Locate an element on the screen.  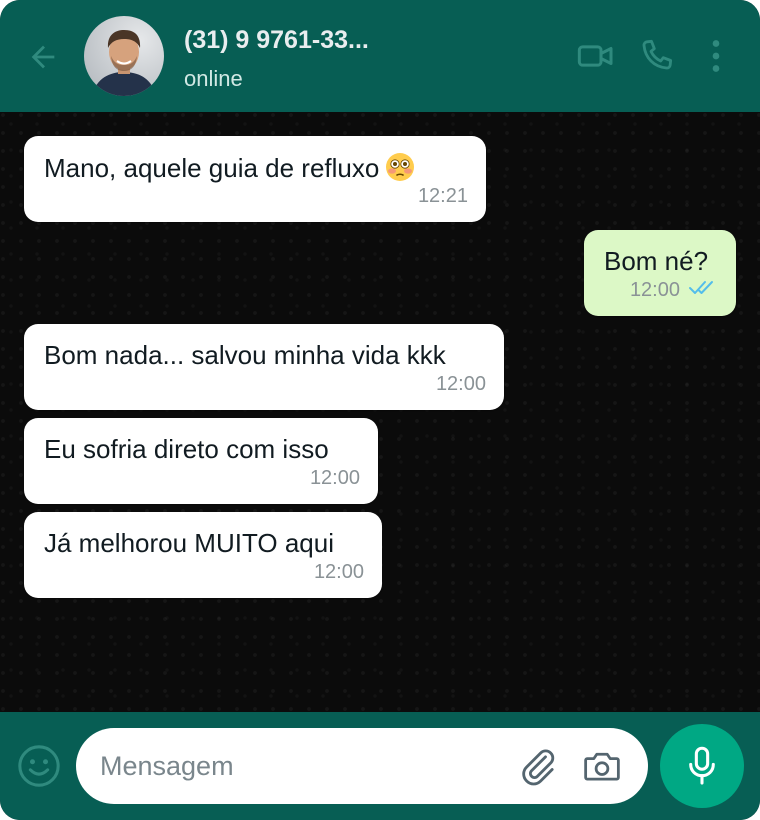
message-time: 12:21 is located at coordinates (442, 196).